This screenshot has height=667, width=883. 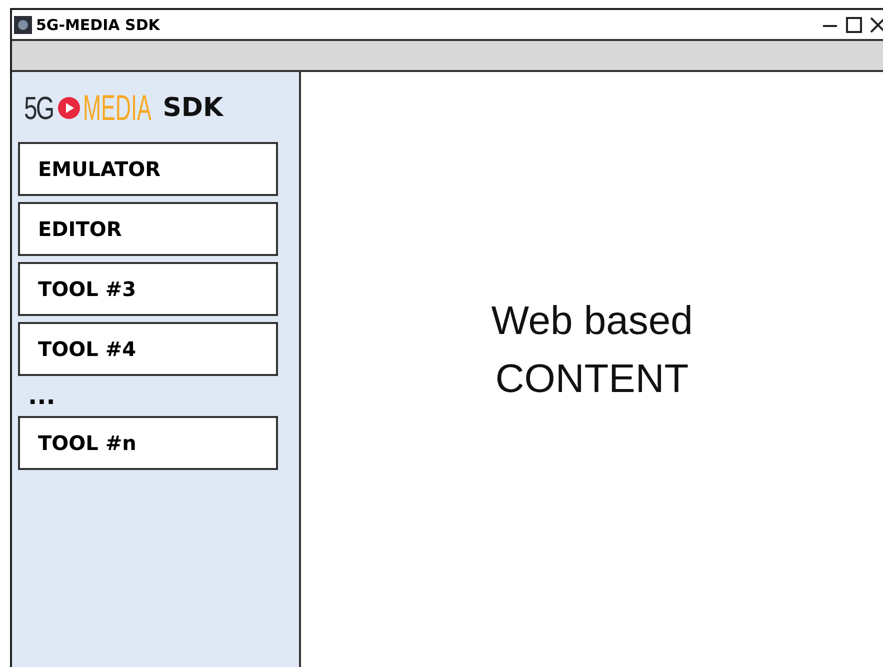 I want to click on play-icon, so click(x=68, y=108).